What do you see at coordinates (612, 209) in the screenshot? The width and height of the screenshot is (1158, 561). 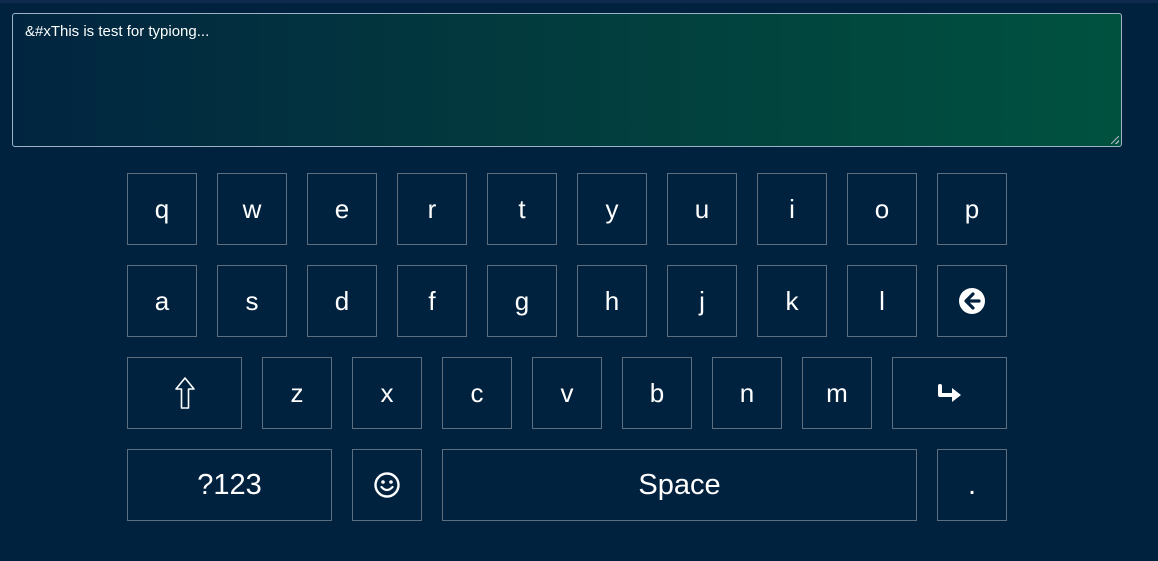 I see `key-y: y` at bounding box center [612, 209].